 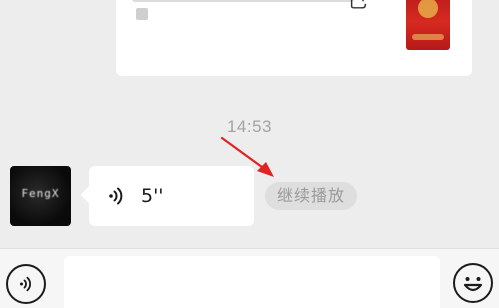 What do you see at coordinates (142, 14) in the screenshot?
I see `card-subtext-blurred` at bounding box center [142, 14].